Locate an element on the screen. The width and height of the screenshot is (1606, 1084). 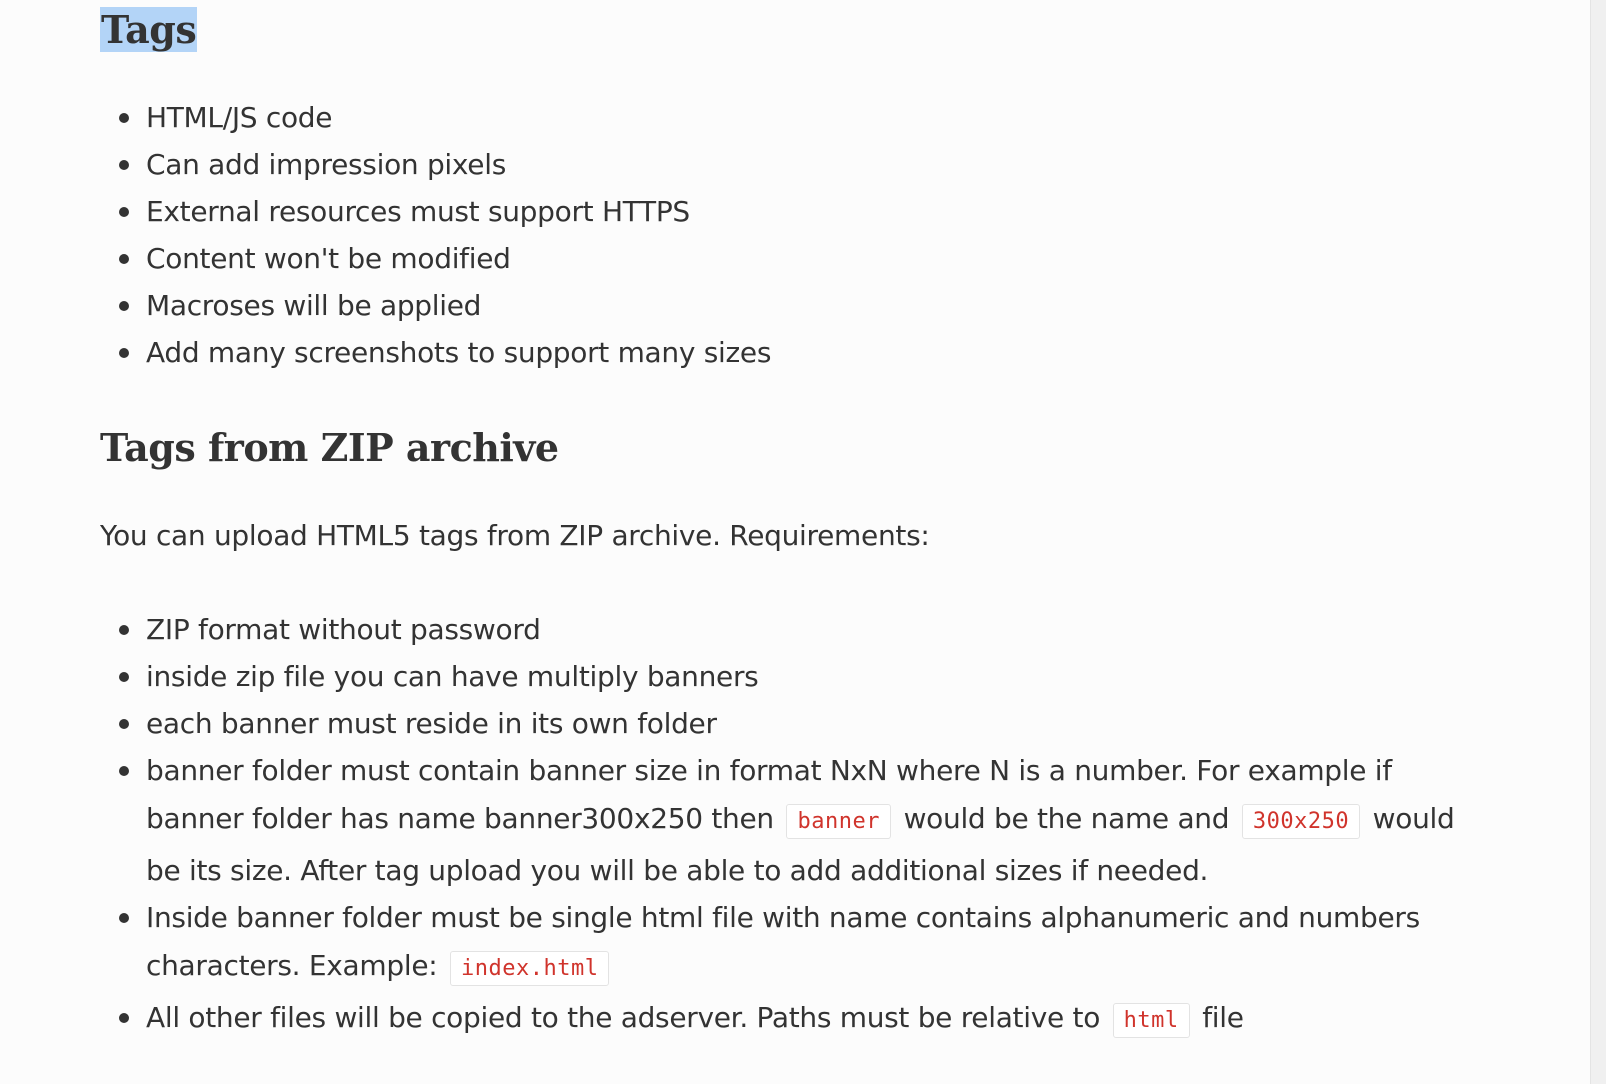
list-item: Can add impression pixels is located at coordinates (444, 164).